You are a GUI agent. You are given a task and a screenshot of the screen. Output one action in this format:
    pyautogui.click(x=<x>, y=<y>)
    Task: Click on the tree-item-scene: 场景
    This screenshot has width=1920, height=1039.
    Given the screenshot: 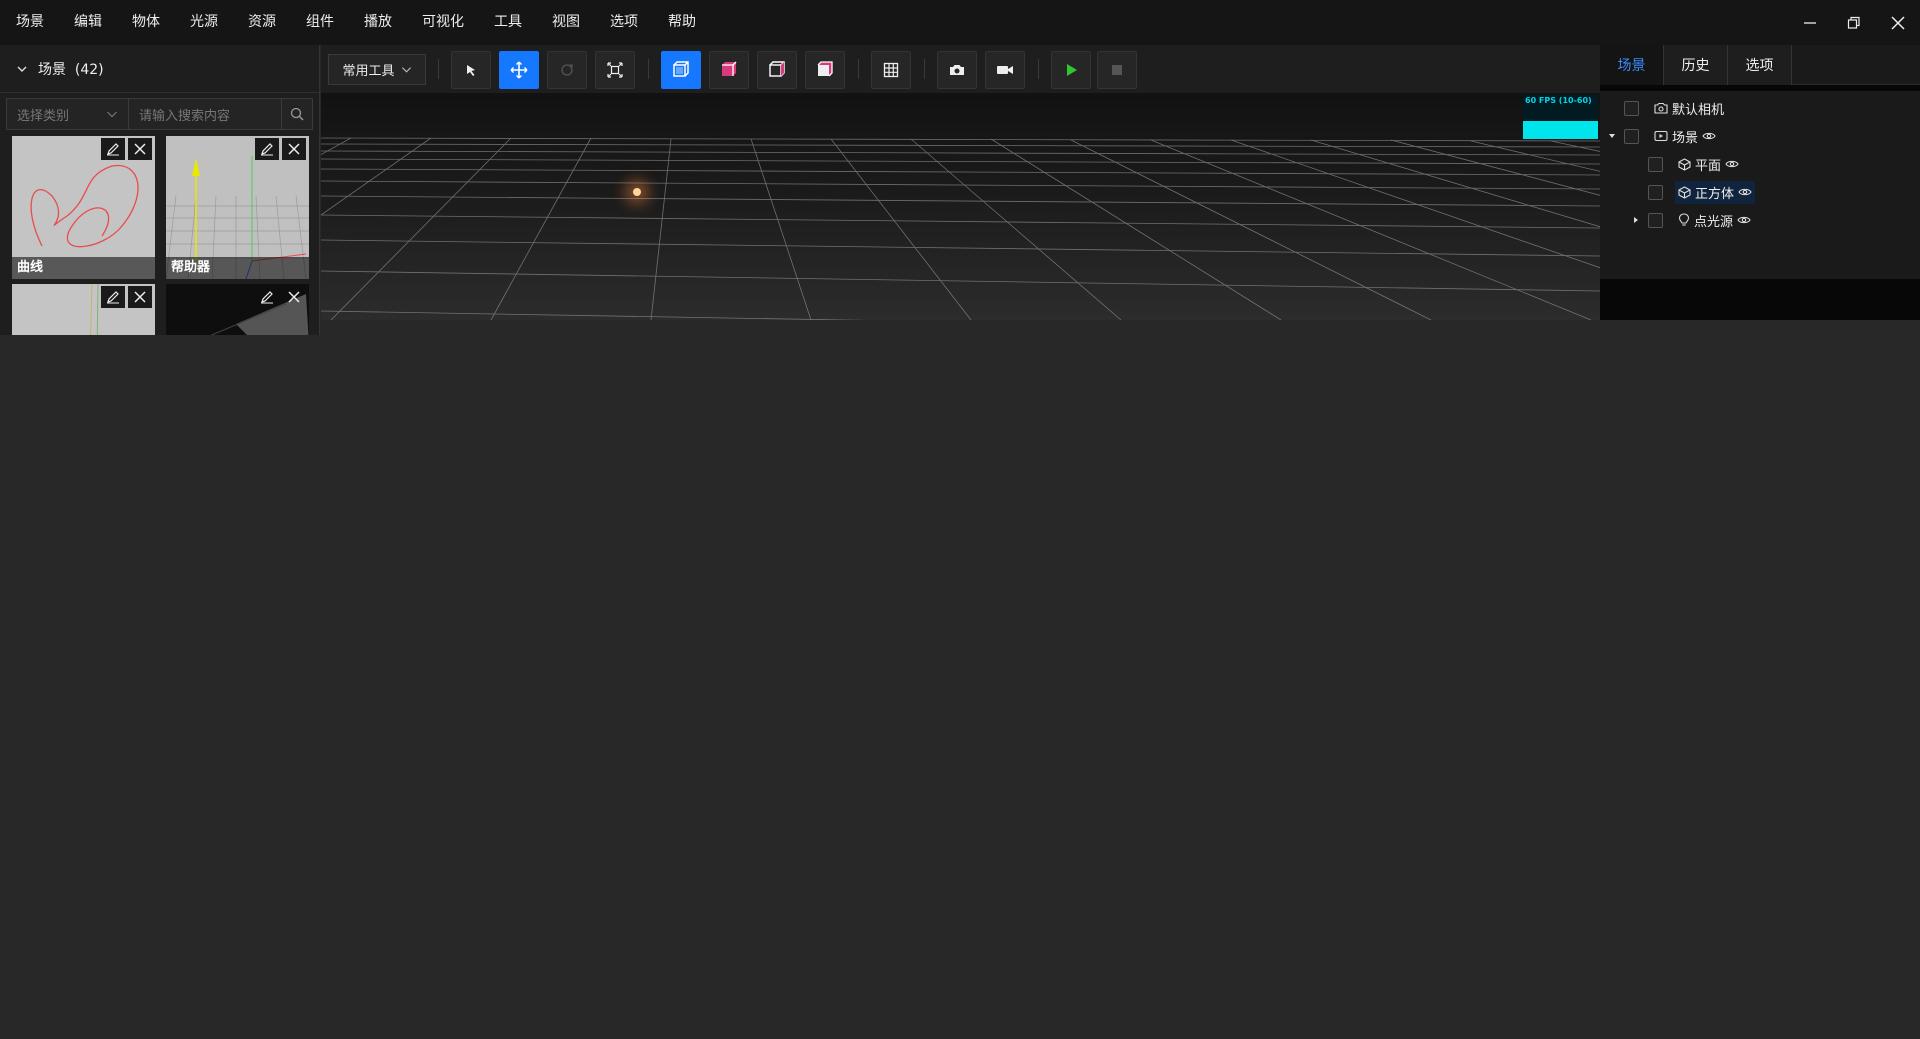 What is the action you would take?
    pyautogui.click(x=1663, y=136)
    